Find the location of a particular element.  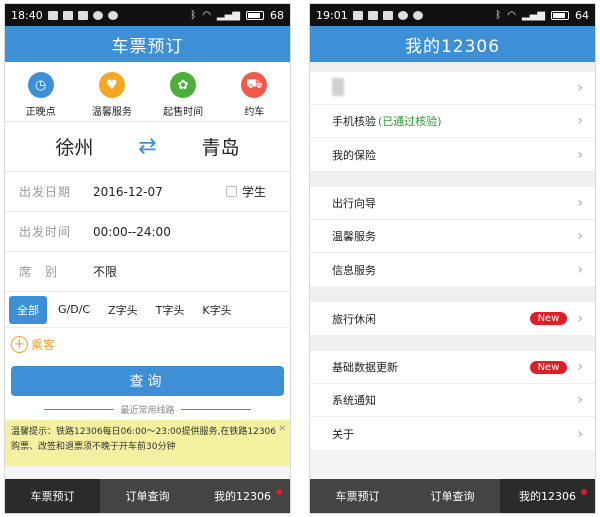

user-profile-row: › is located at coordinates (452, 88).